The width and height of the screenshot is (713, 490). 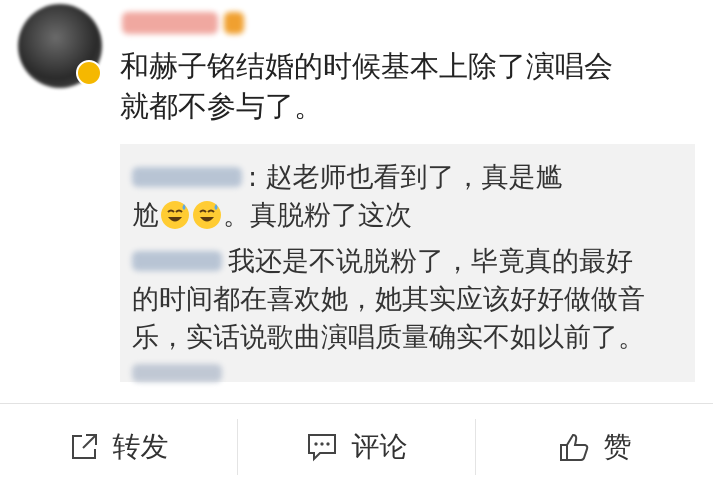 What do you see at coordinates (388, 338) in the screenshot?
I see `reply-text: 乐，实话说歌曲演唱质量确实不如以前了。` at bounding box center [388, 338].